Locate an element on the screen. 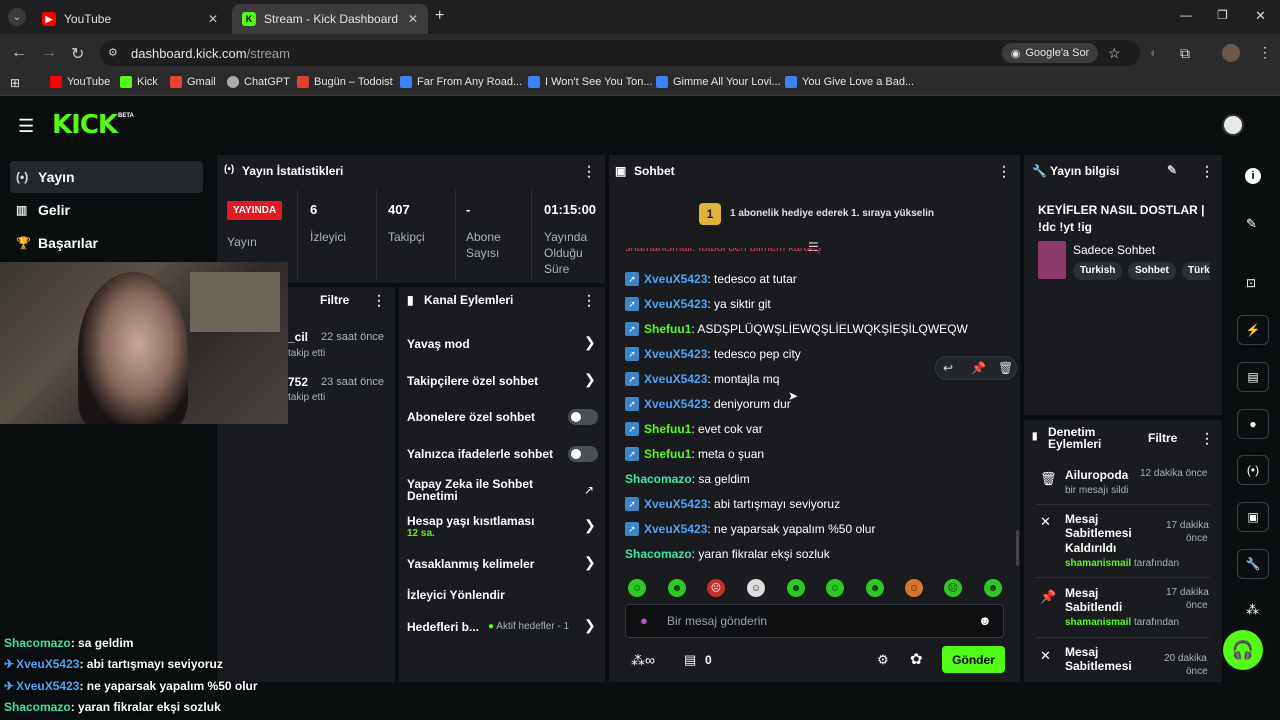 This screenshot has height=720, width=1280. send-button: Gönder is located at coordinates (973, 659).